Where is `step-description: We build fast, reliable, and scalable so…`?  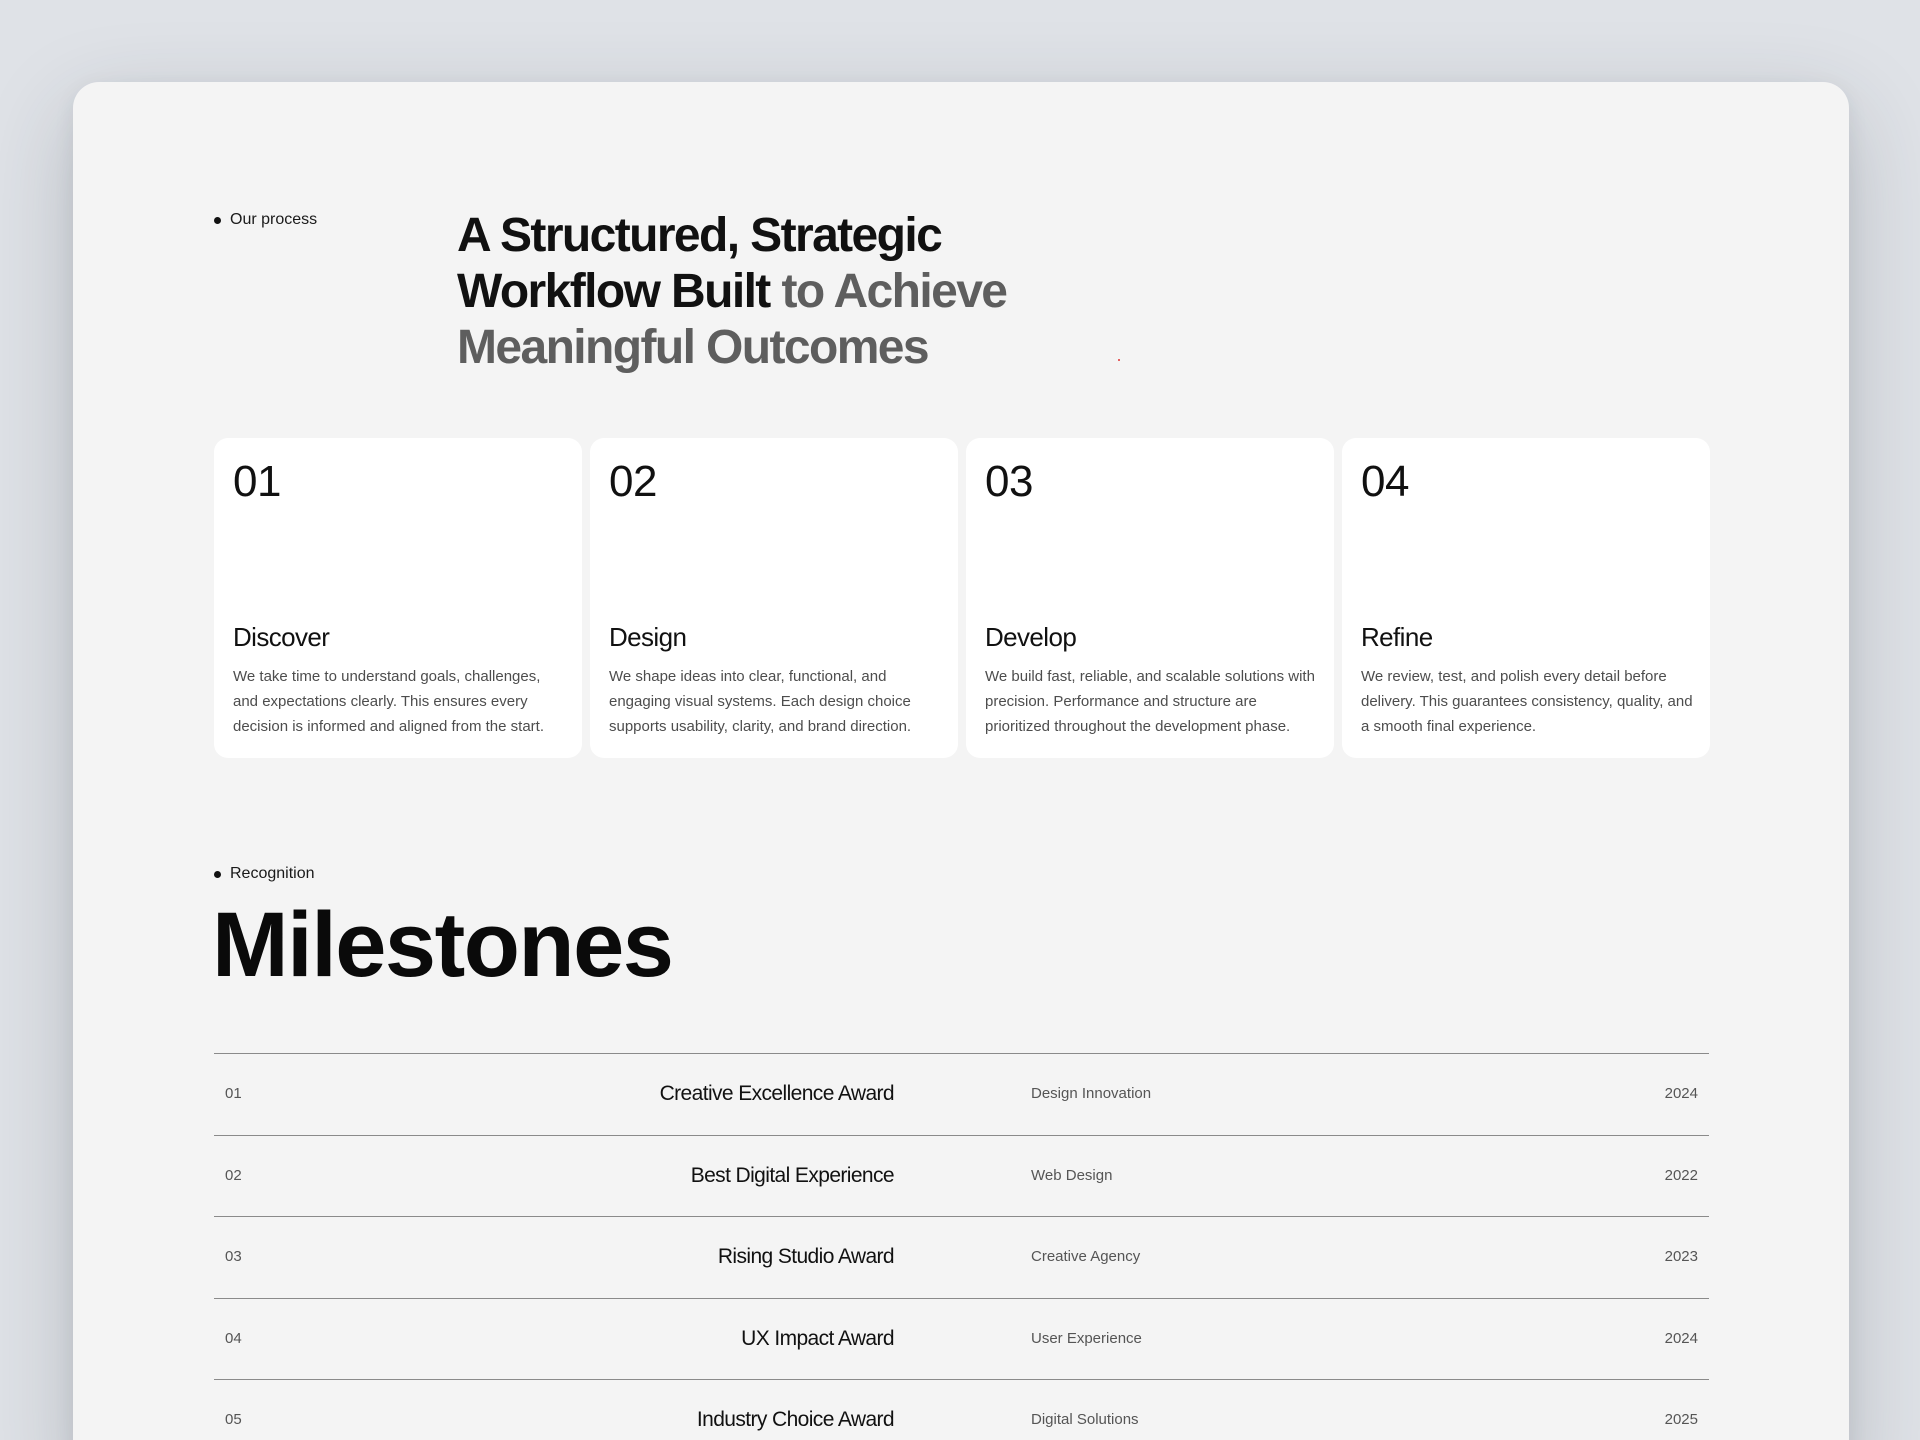
step-description: We build fast, reliable, and scalable so… is located at coordinates (1150, 701).